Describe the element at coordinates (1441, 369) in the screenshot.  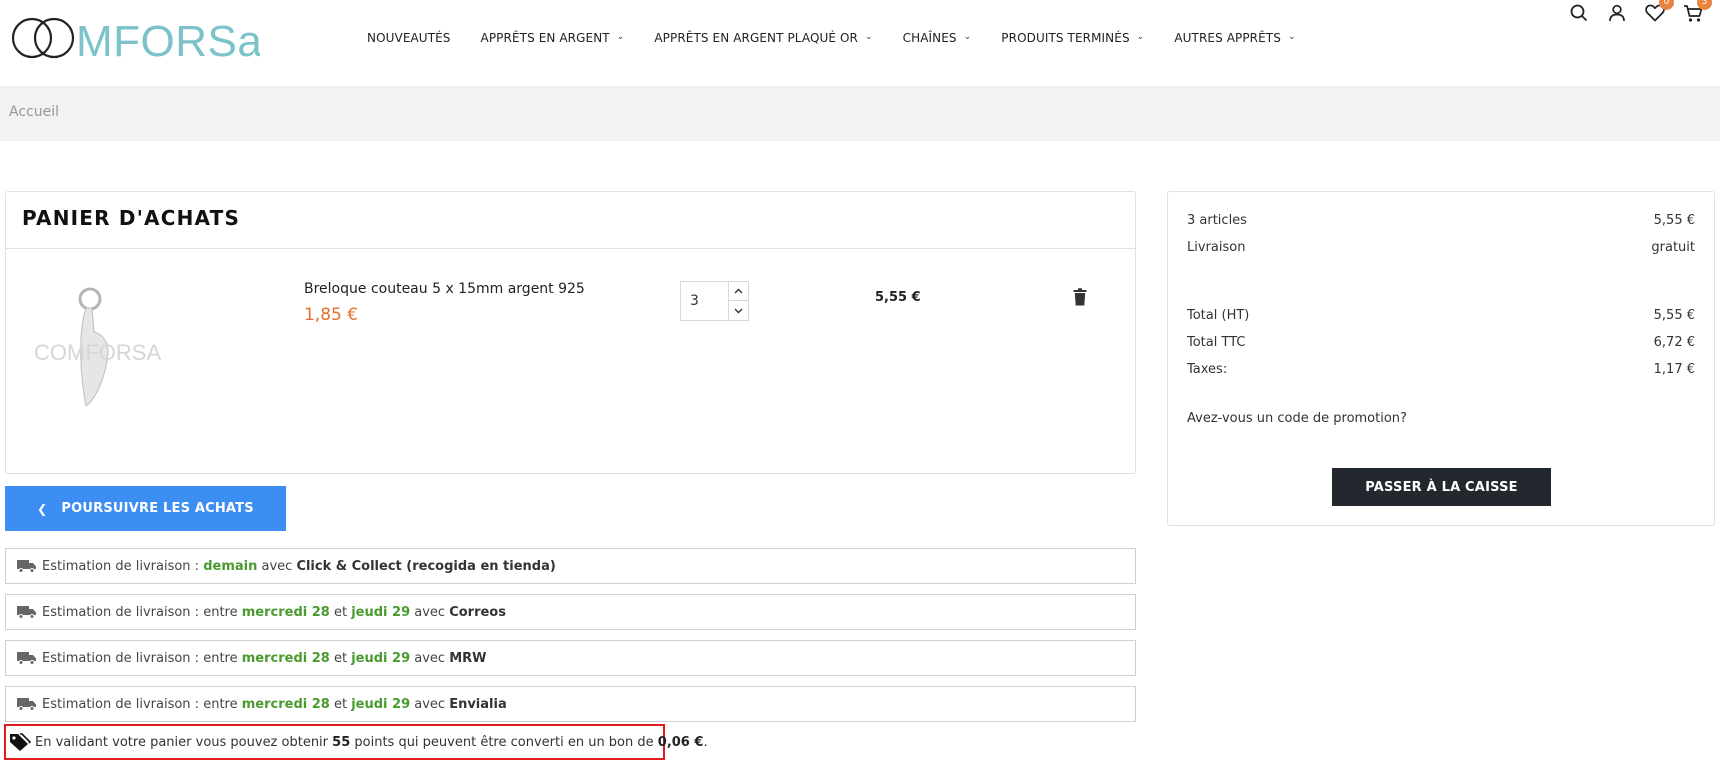
I see `summary-taxes-row: Taxes: 1,17 €` at that location.